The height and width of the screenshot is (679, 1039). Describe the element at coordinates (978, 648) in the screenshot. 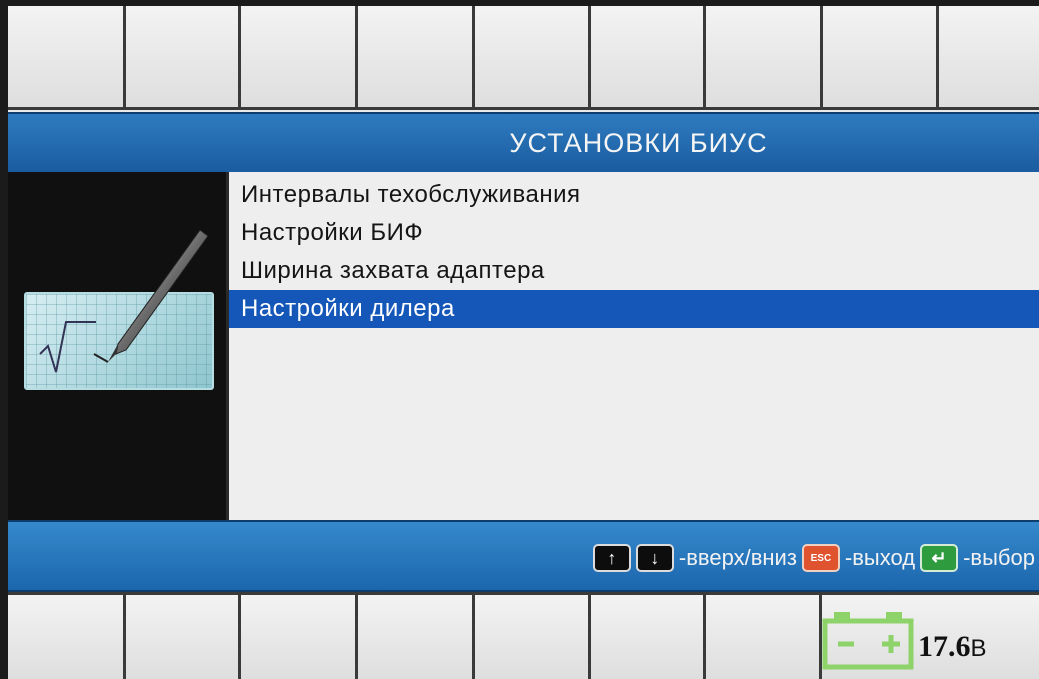

I see `voltage-unit: В` at that location.